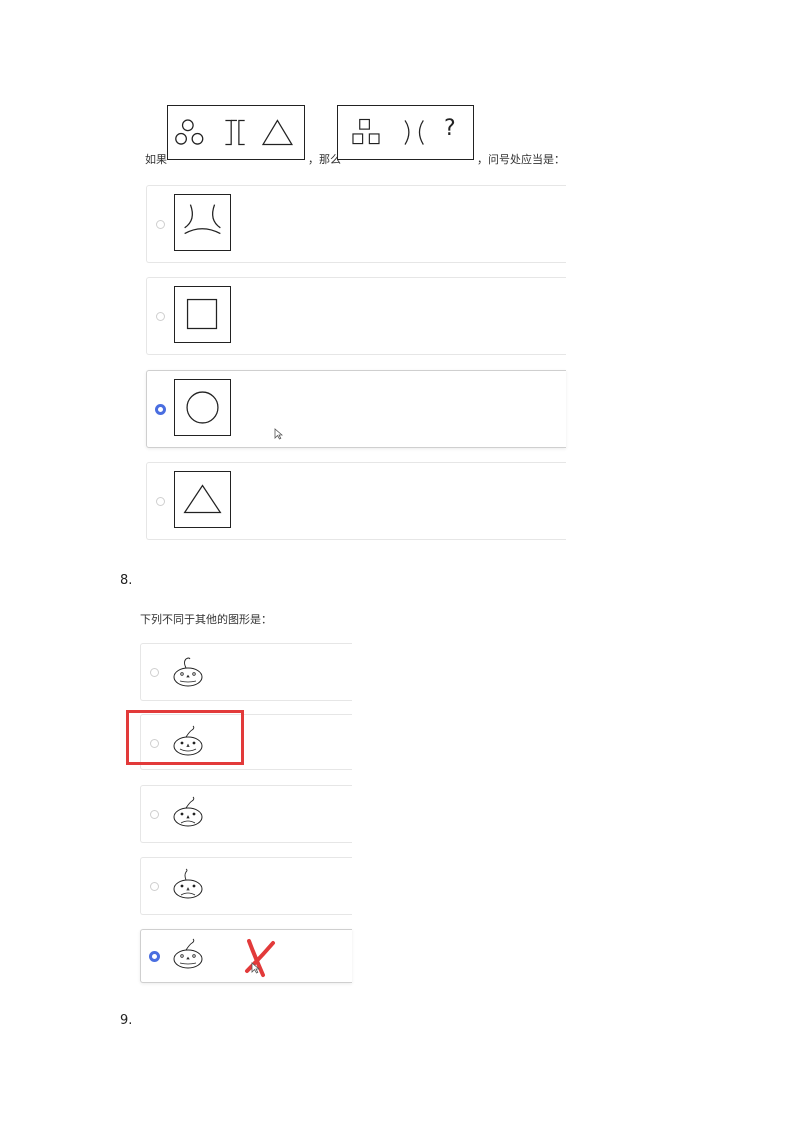 The height and width of the screenshot is (1131, 800). What do you see at coordinates (126, 1020) in the screenshot?
I see `q9-number: 9.` at bounding box center [126, 1020].